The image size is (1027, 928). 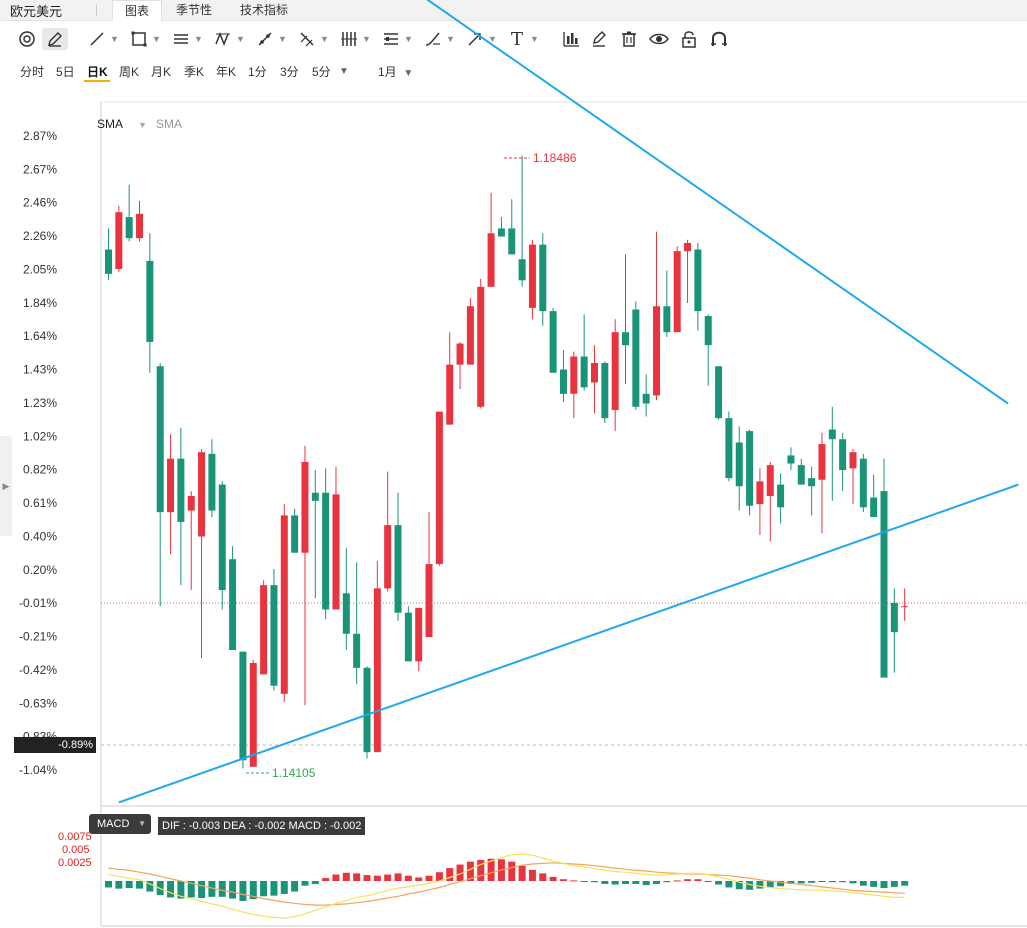 I want to click on y-axis-tick-label: 0.20%, so click(x=40, y=570).